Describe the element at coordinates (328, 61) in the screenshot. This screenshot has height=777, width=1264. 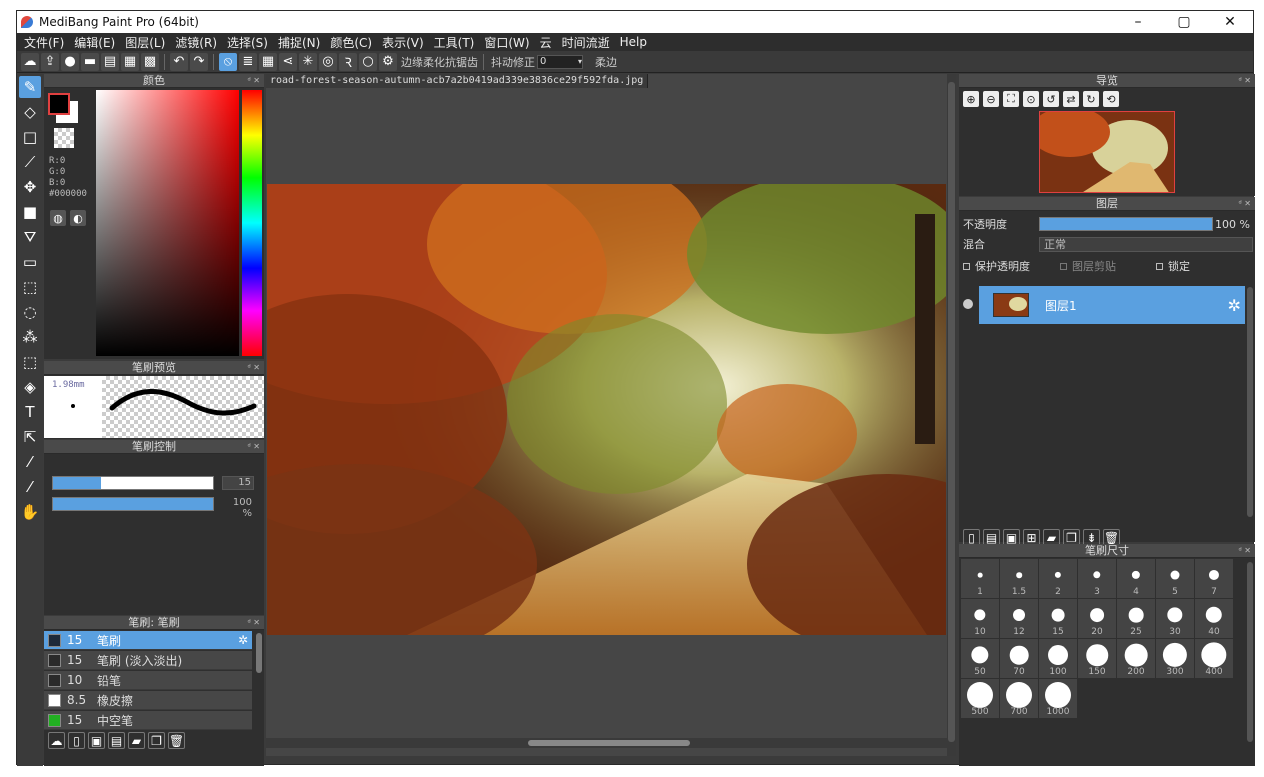
I see `concentric-snap-icon: ◎` at that location.